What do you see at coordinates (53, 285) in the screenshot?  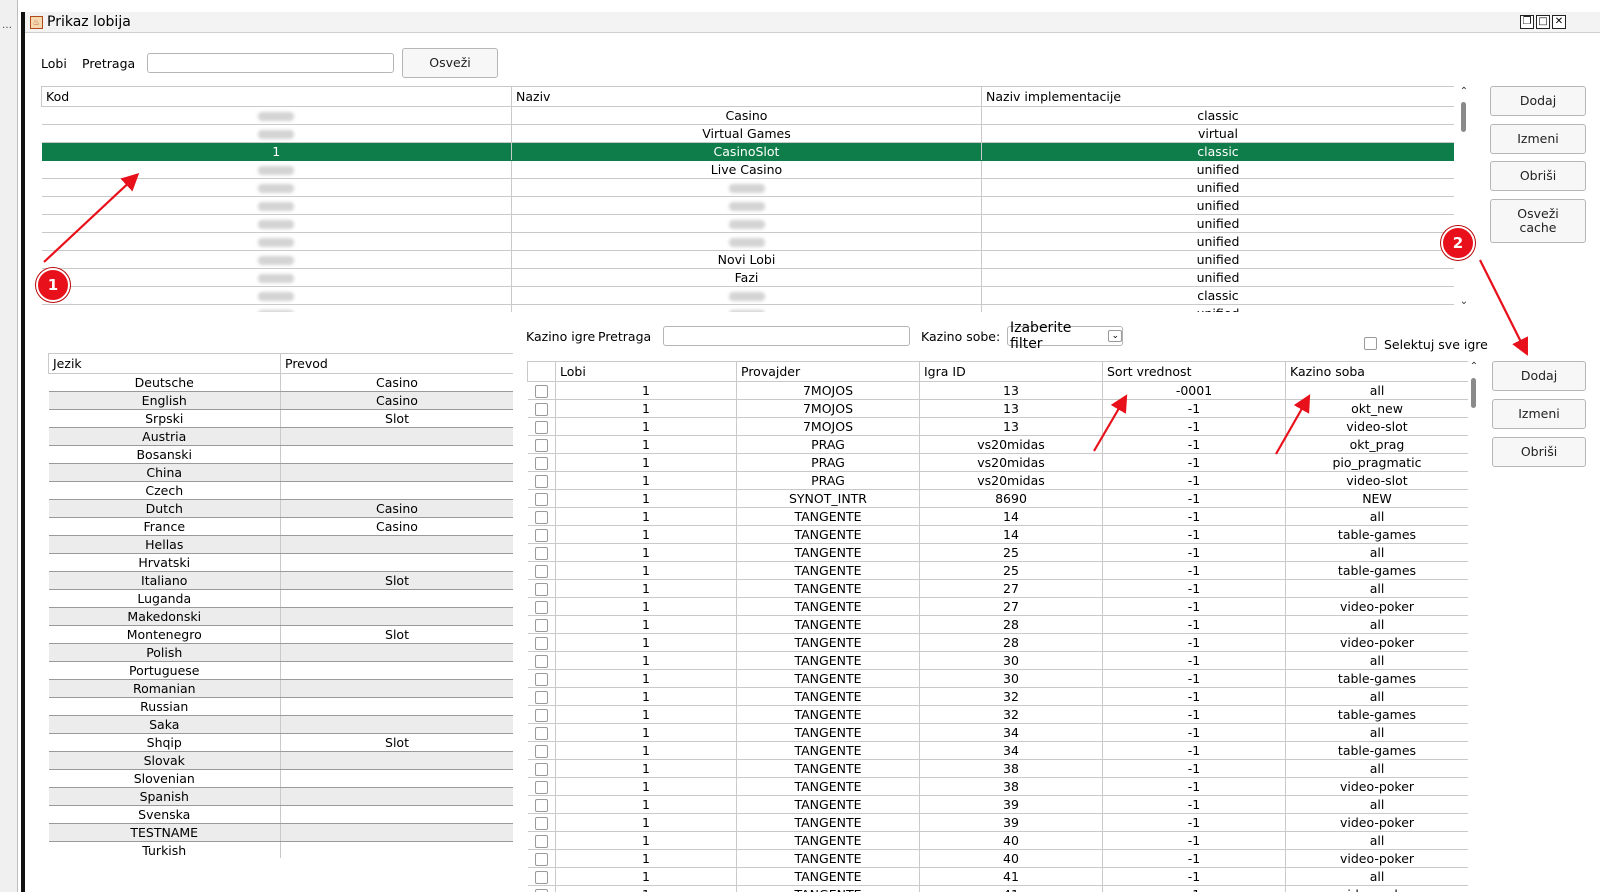 I see `annotation-badge-1: 1` at bounding box center [53, 285].